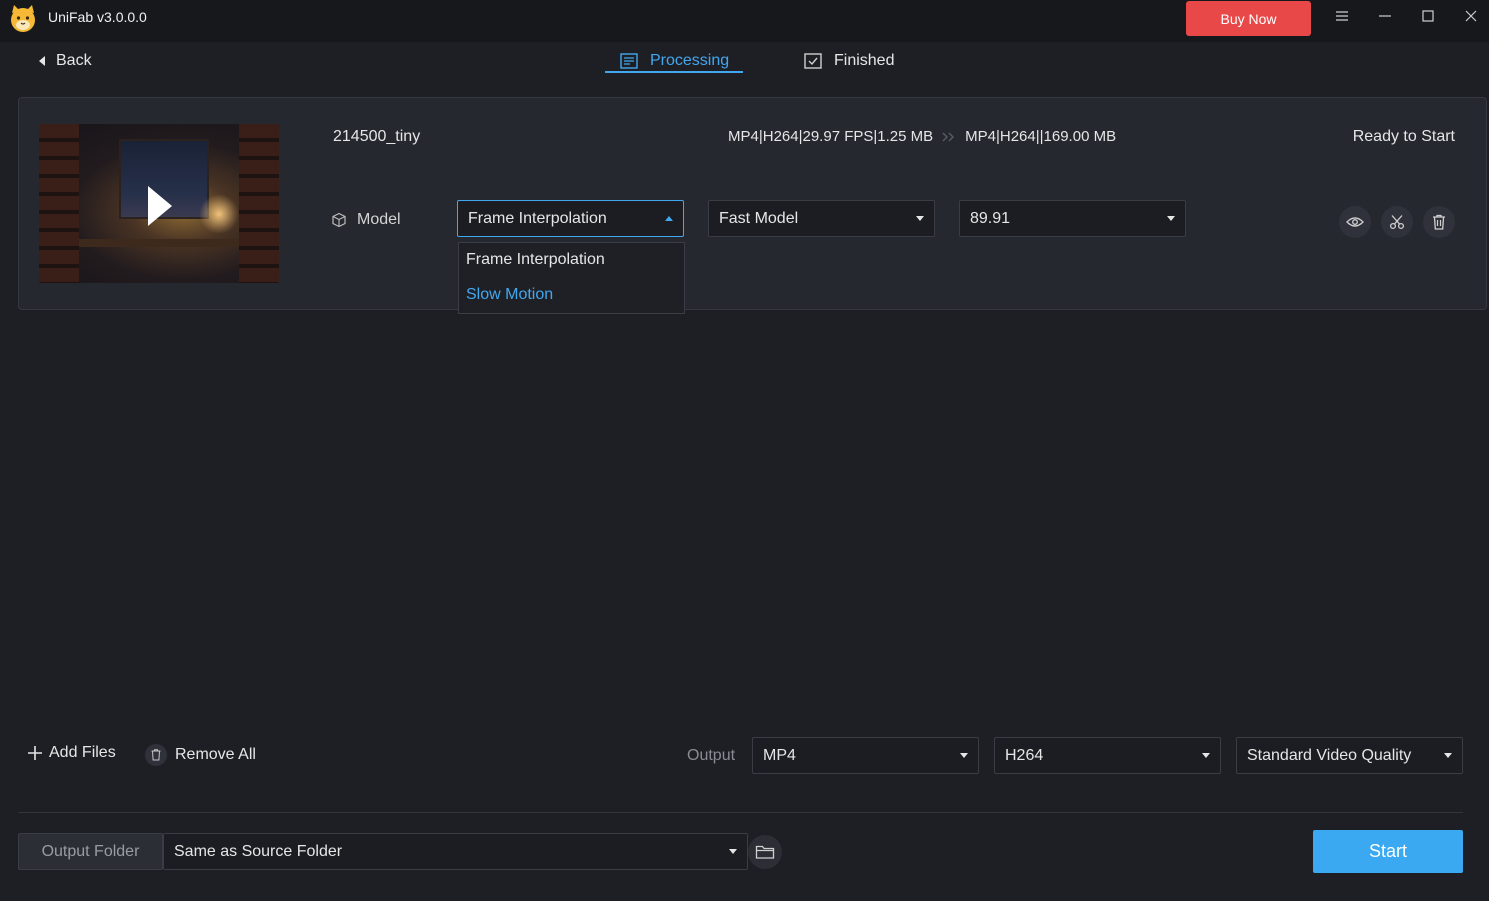 The width and height of the screenshot is (1489, 901). Describe the element at coordinates (379, 219) in the screenshot. I see `model-label-text: Model` at that location.